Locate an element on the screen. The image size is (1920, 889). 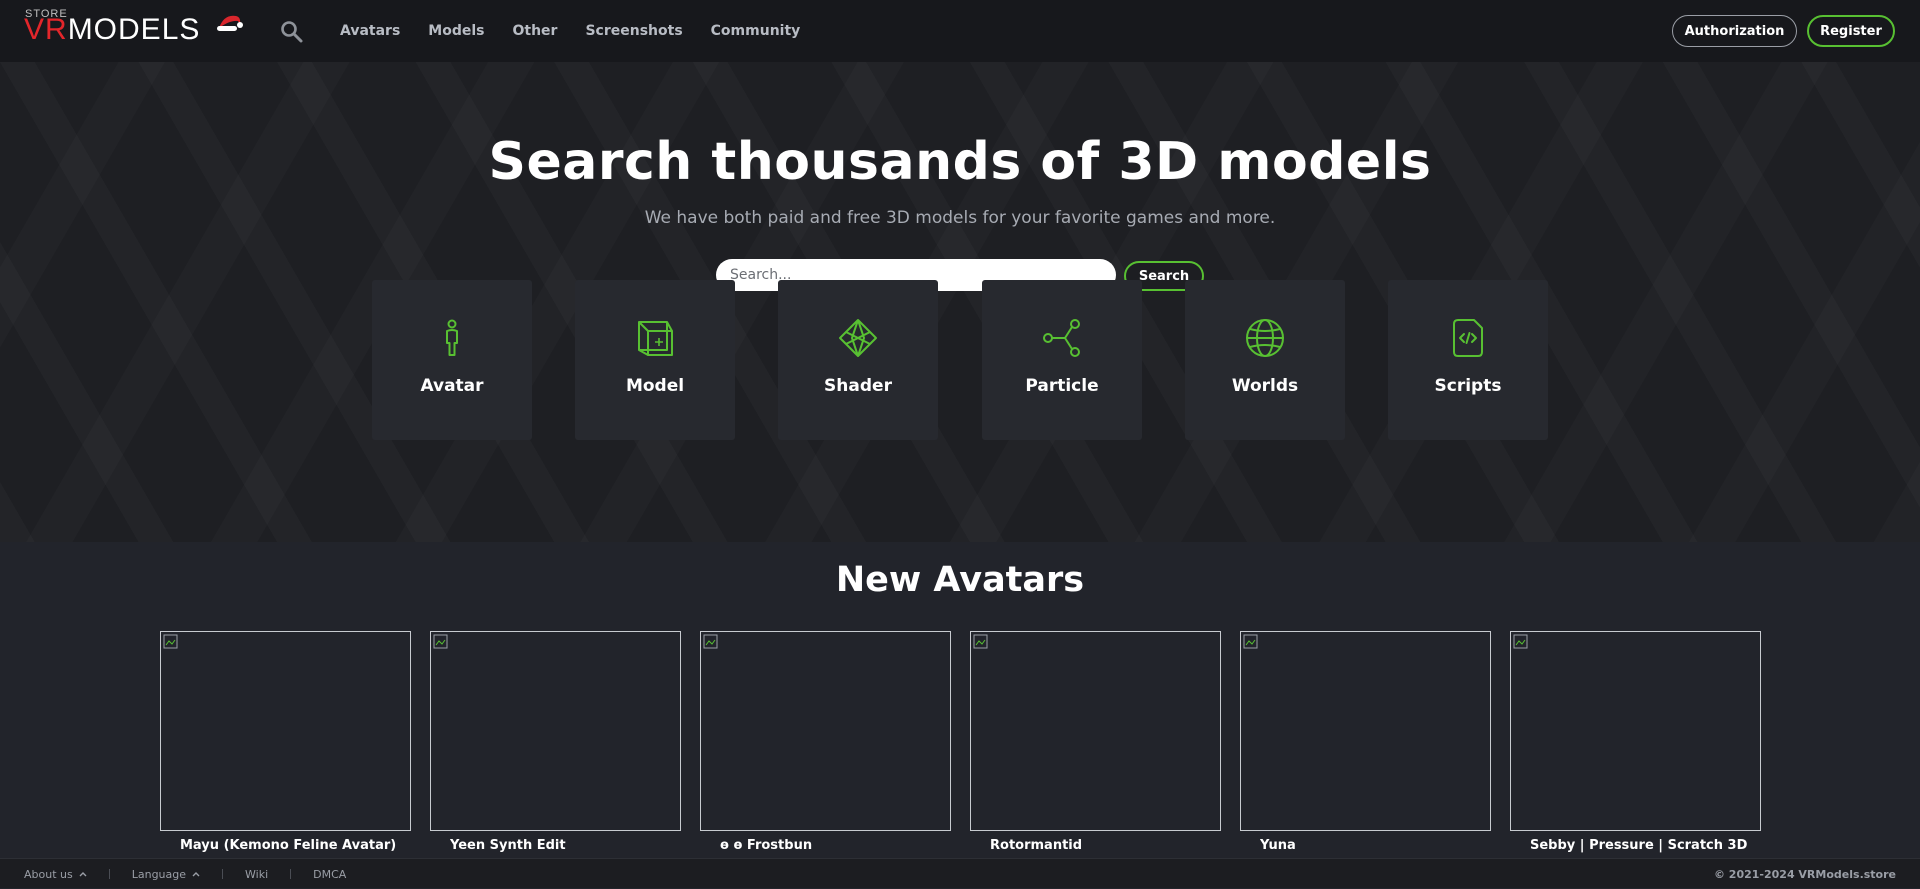
footer-about-us: About us is located at coordinates (55, 874).